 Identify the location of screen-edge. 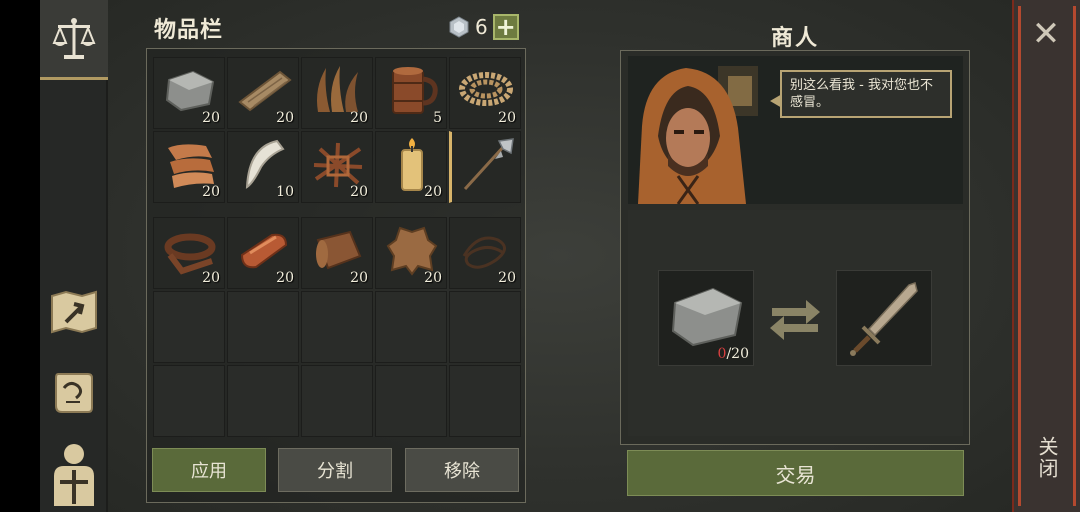
(20, 256).